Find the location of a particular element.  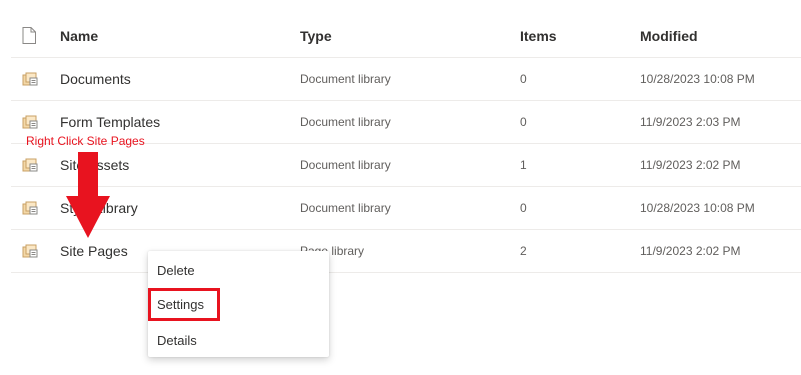

row-modified: 11/9/2023 2:03 PM is located at coordinates (690, 122).